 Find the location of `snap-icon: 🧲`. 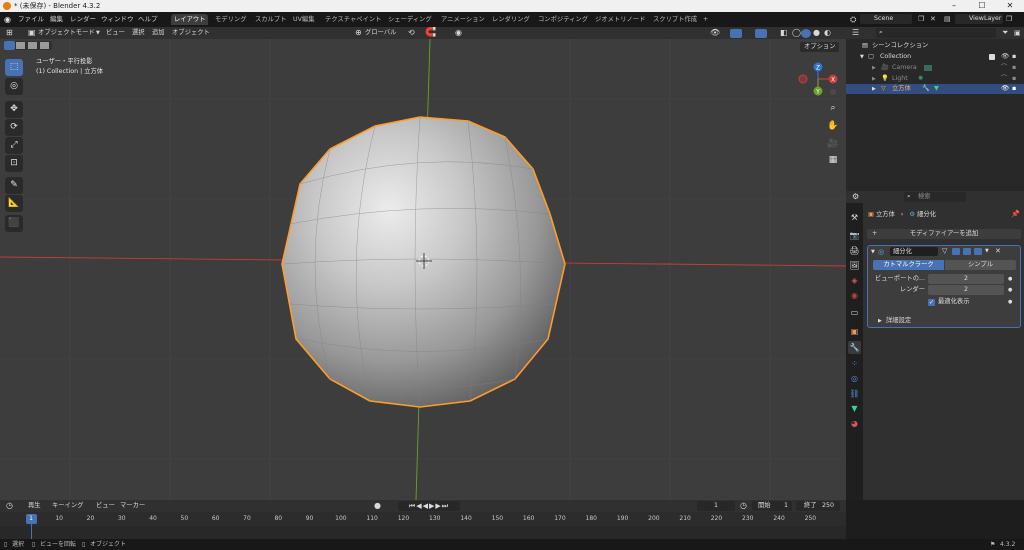

snap-icon: 🧲 is located at coordinates (430, 33).